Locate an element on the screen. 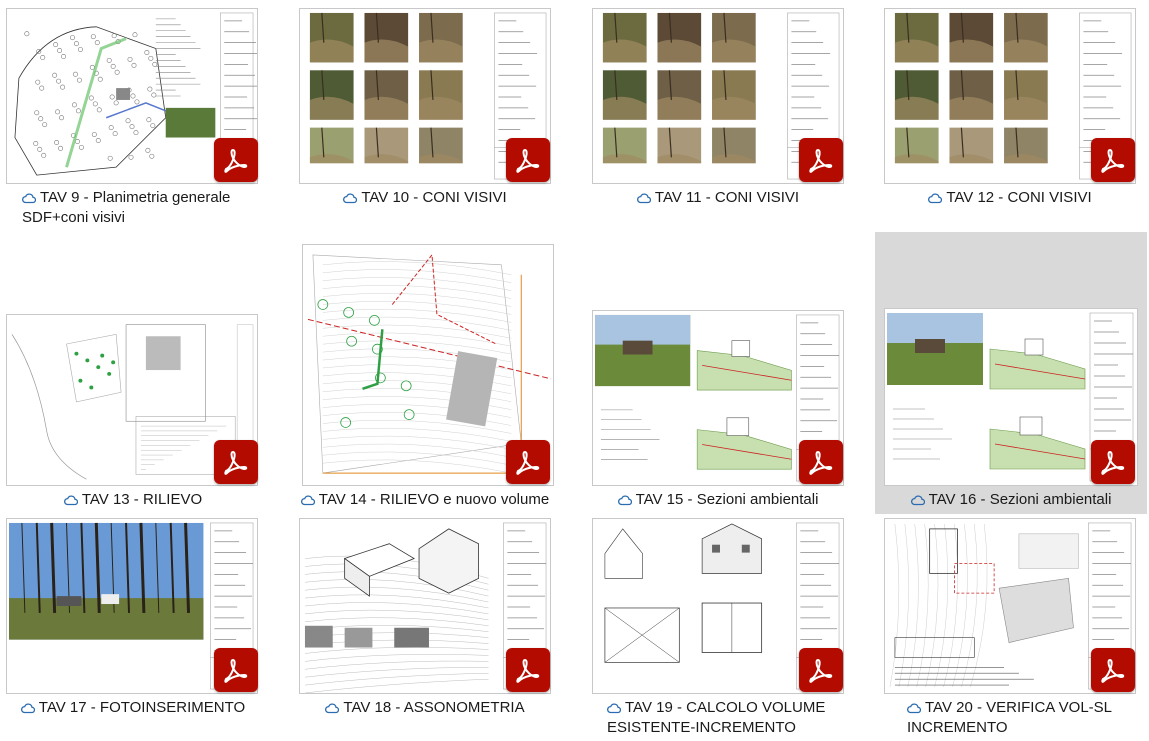 This screenshot has width=1149, height=741. file-tile: TAV 10 - CONI VISIVI is located at coordinates (437, 116).